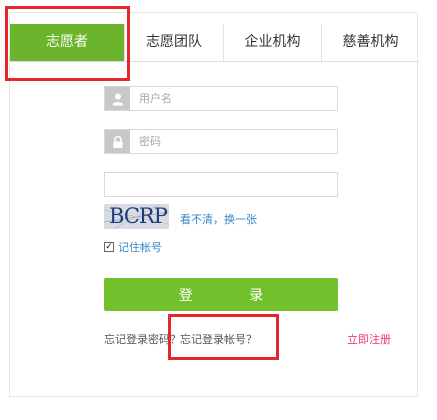  I want to click on tab-bar: 志愿者 志愿团队 企业机构 慈善机构, so click(214, 43).